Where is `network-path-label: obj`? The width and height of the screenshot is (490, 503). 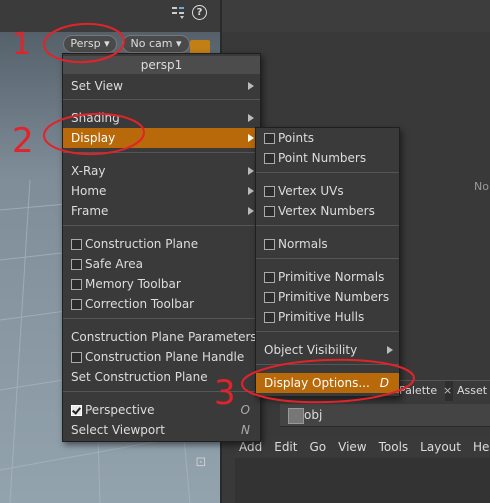
network-path-label: obj is located at coordinates (313, 415).